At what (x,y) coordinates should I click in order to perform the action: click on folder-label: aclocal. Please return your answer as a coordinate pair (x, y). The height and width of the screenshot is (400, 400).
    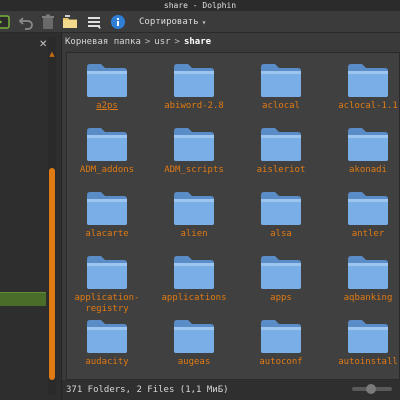
    Looking at the image, I should click on (281, 106).